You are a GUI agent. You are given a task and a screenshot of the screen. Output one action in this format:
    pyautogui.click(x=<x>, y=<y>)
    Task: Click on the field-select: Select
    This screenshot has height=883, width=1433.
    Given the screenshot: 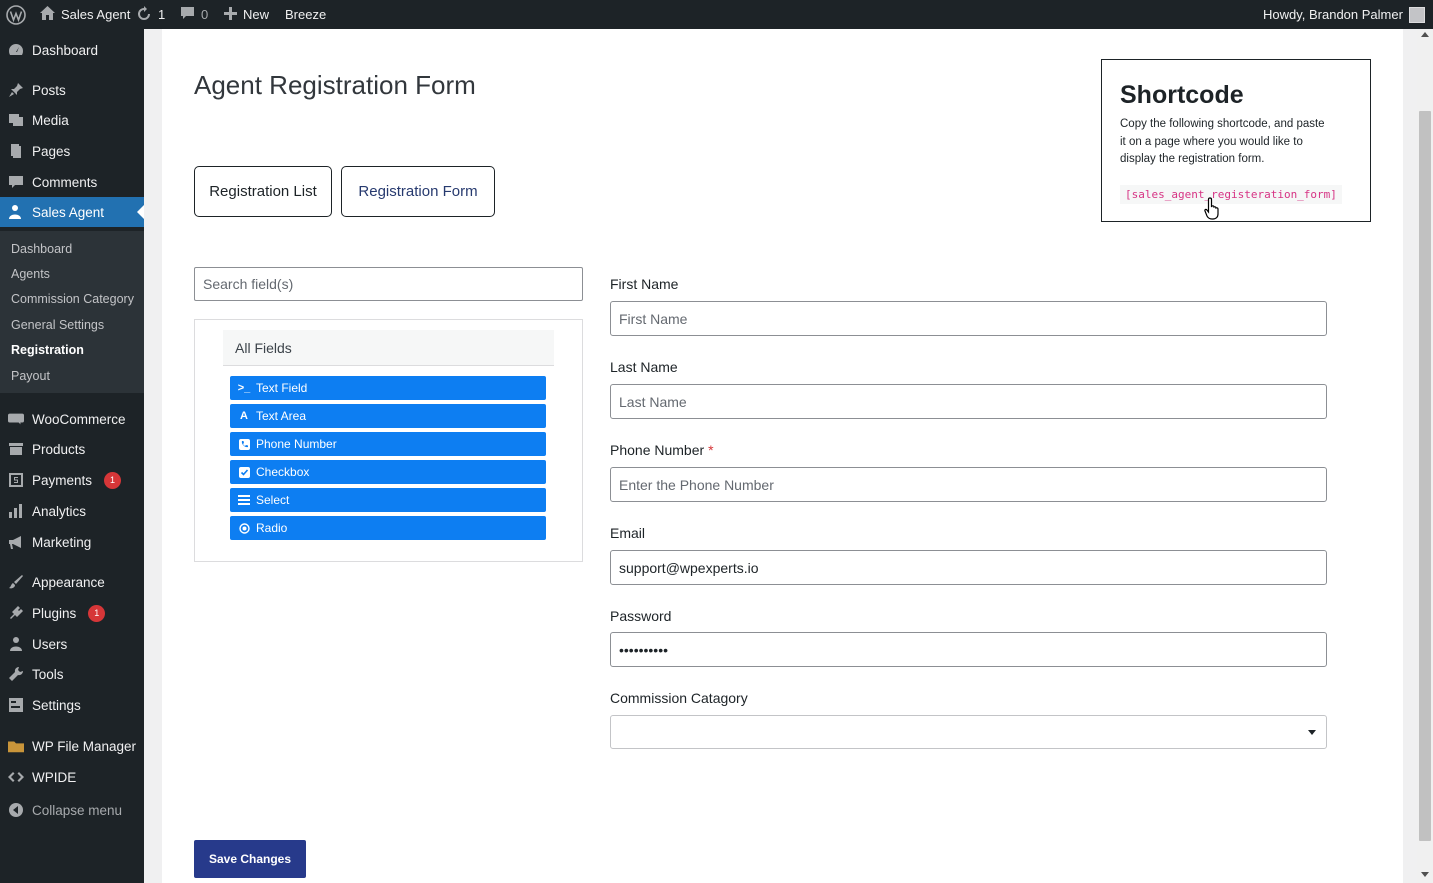 What is the action you would take?
    pyautogui.click(x=388, y=500)
    